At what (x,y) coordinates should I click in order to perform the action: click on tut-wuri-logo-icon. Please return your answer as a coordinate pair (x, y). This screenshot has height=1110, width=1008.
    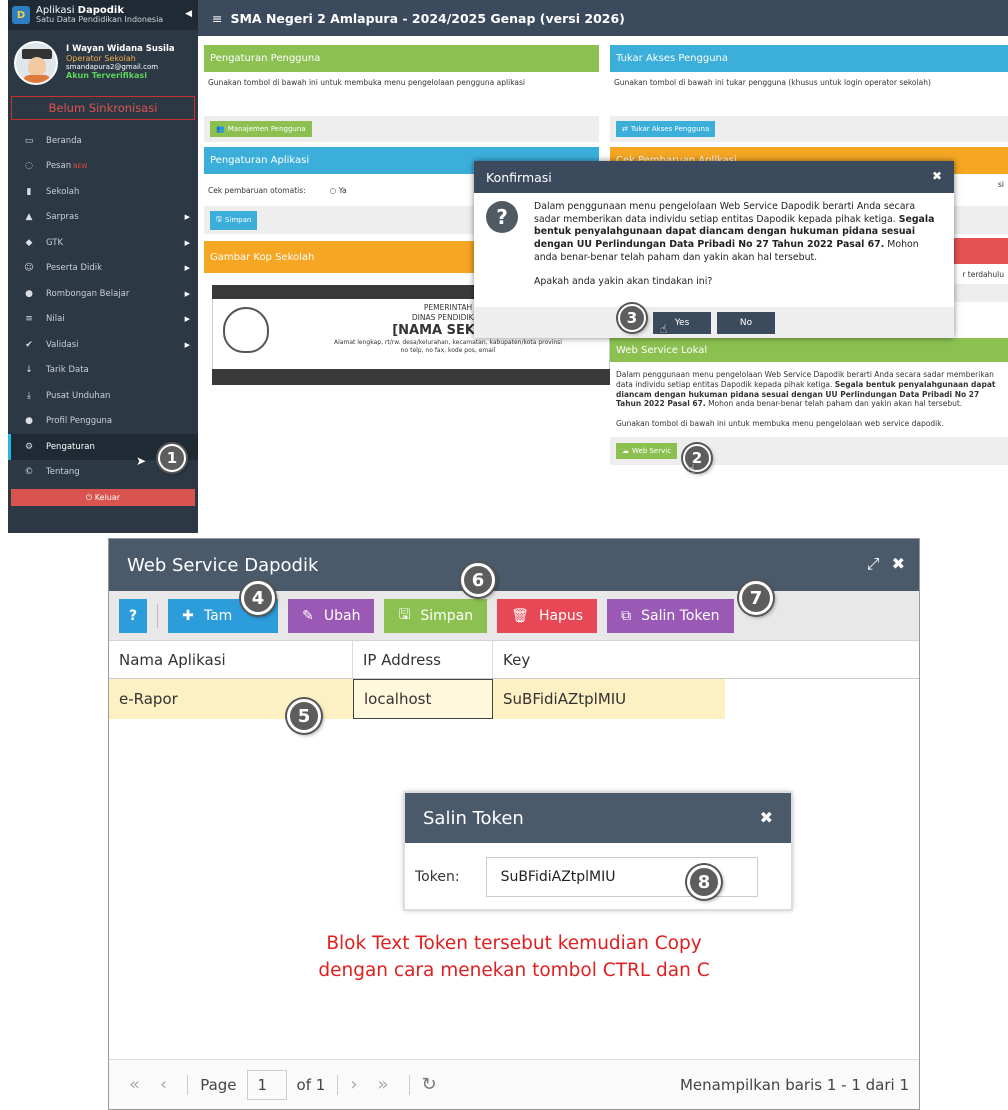
    Looking at the image, I should click on (246, 330).